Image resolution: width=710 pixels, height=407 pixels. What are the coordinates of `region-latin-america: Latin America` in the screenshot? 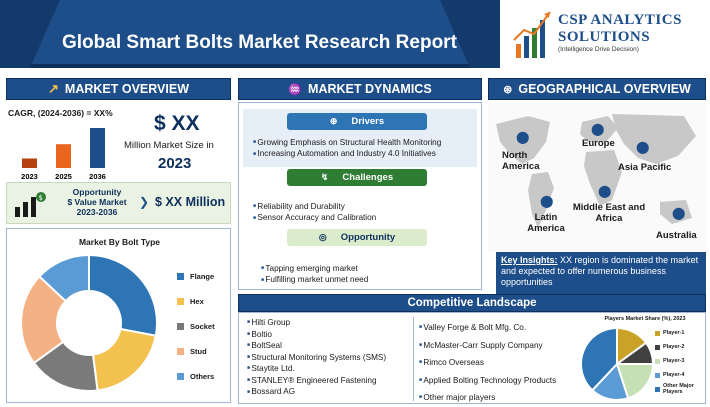 It's located at (546, 223).